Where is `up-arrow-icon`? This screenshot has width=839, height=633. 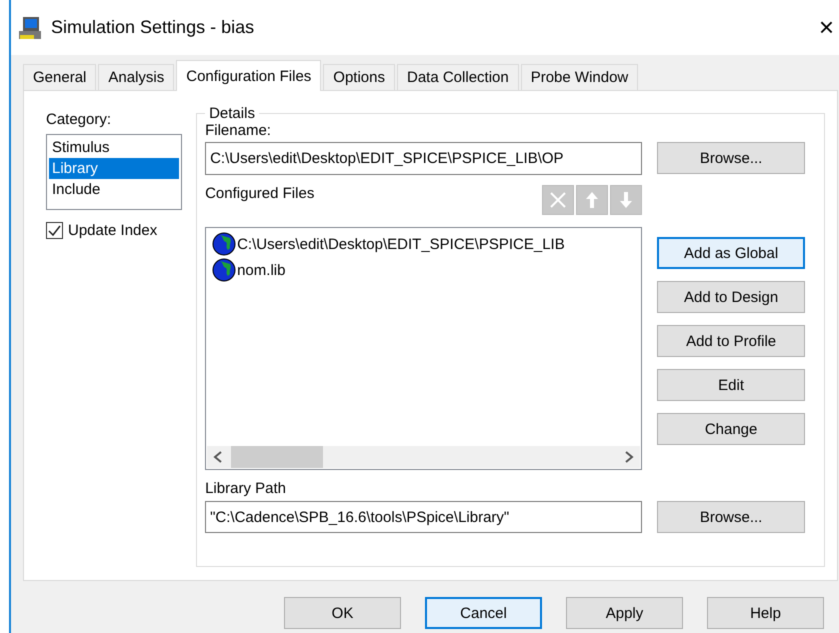
up-arrow-icon is located at coordinates (592, 200).